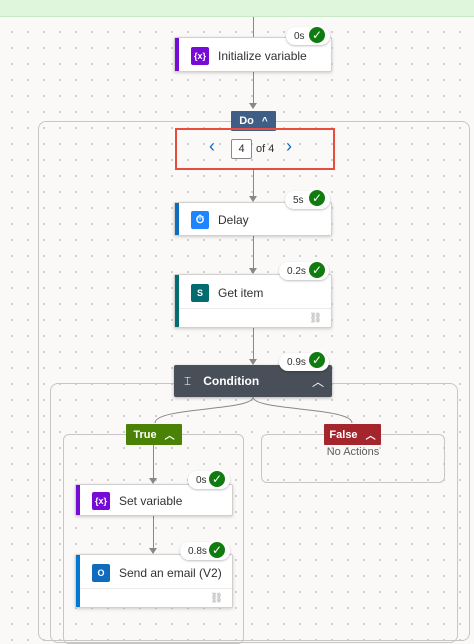 The height and width of the screenshot is (644, 474). Describe the element at coordinates (237, 8) in the screenshot. I see `run-status-banner` at that location.